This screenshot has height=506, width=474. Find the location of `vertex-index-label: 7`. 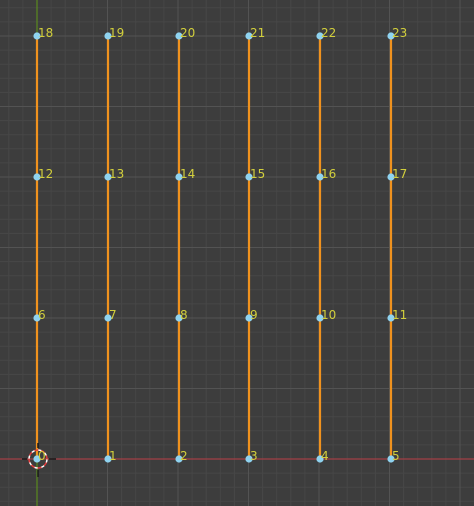

vertex-index-label: 7 is located at coordinates (113, 315).